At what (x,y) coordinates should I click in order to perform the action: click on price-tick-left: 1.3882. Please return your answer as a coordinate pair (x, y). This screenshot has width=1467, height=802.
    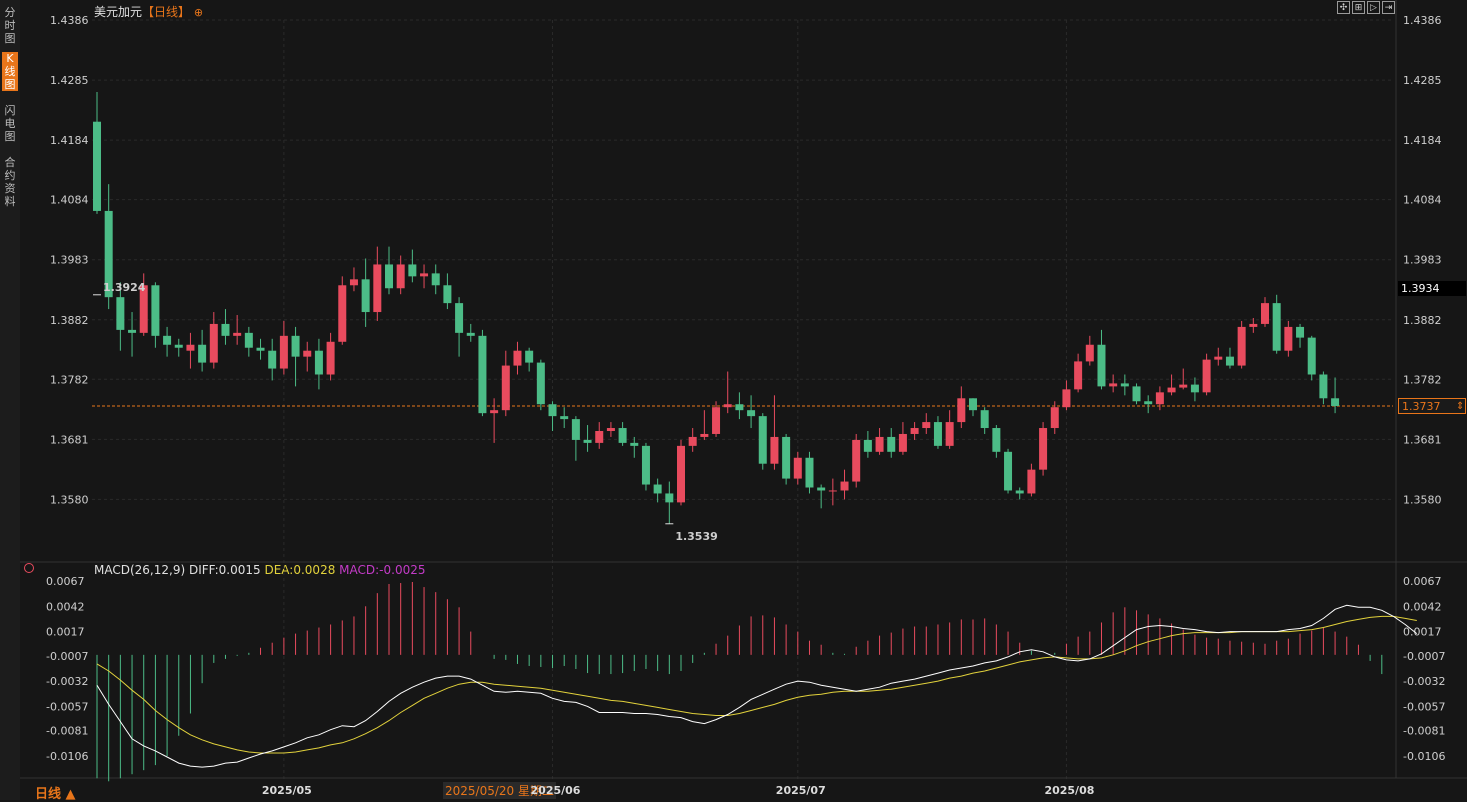
    Looking at the image, I should click on (69, 320).